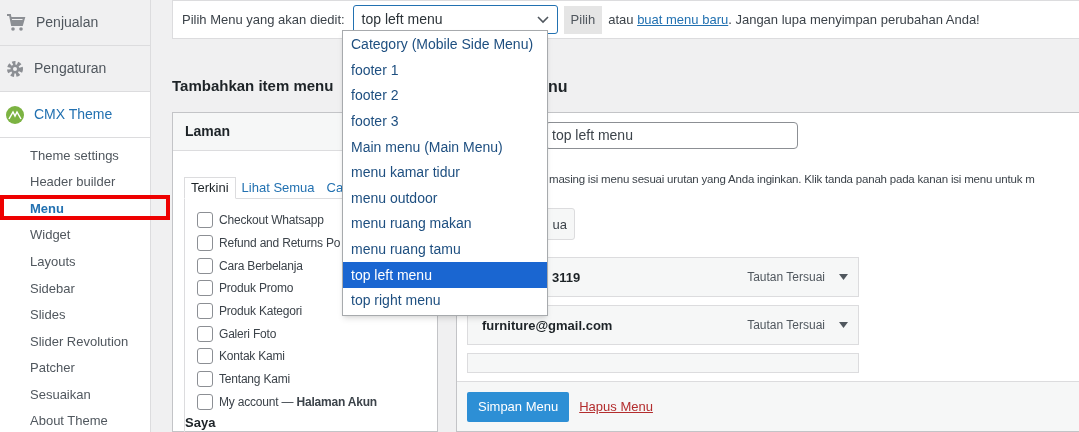 This screenshot has height=432, width=1079. Describe the element at coordinates (261, 266) in the screenshot. I see `page-label: Cara Berbelanja` at that location.